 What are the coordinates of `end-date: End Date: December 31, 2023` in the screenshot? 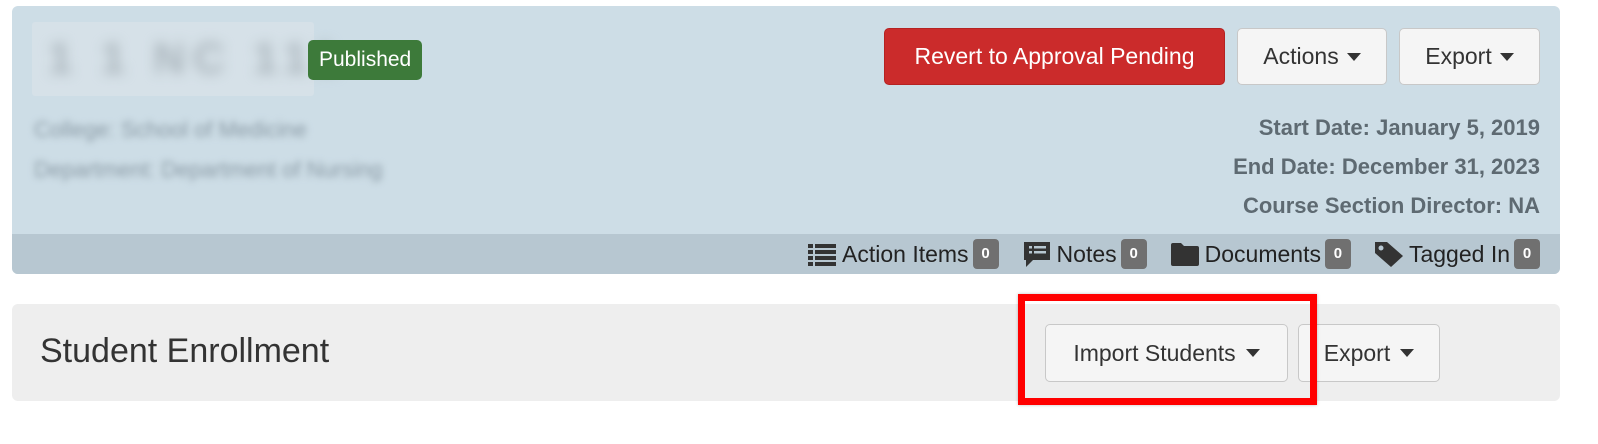 It's located at (1386, 166).